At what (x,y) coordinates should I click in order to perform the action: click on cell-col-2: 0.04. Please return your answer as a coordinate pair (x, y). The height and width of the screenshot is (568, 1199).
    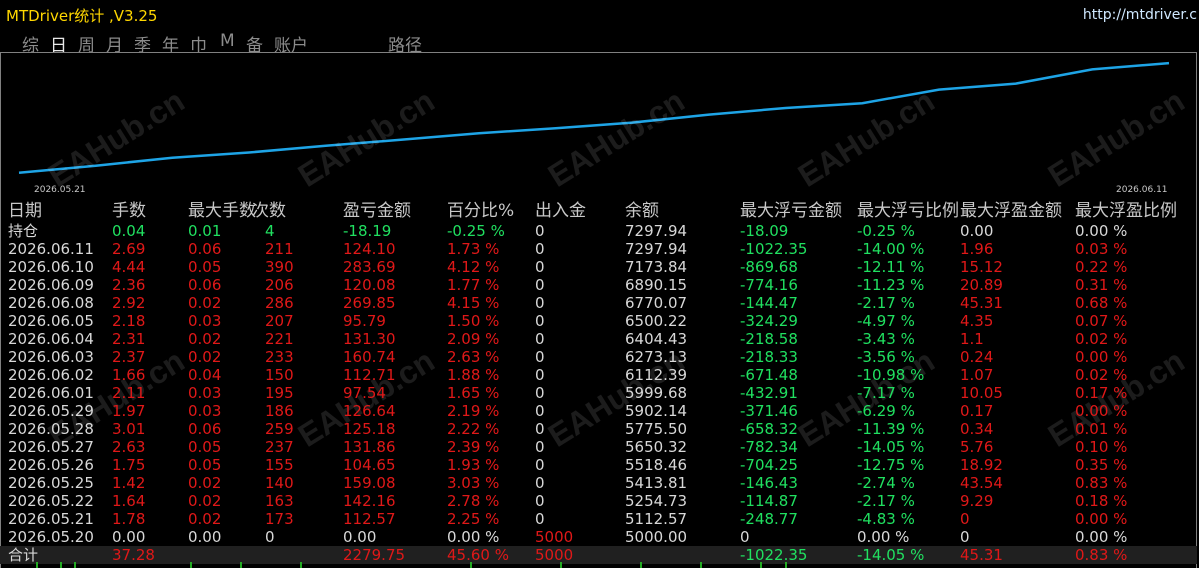
    Looking at the image, I should click on (205, 375).